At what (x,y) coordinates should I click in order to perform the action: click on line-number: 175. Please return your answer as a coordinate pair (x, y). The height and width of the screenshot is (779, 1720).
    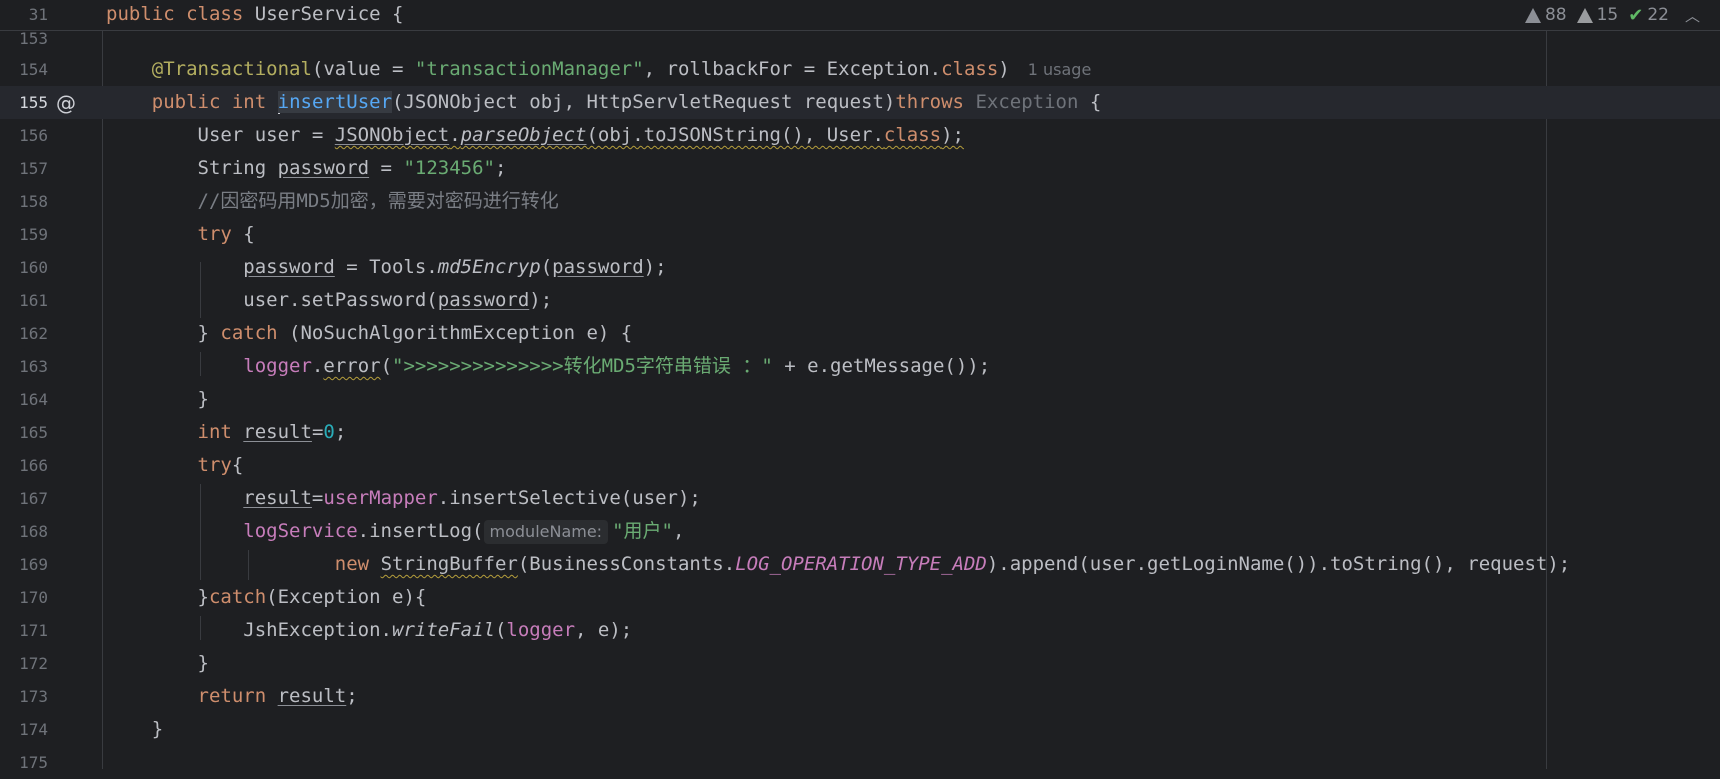
    Looking at the image, I should click on (33, 762).